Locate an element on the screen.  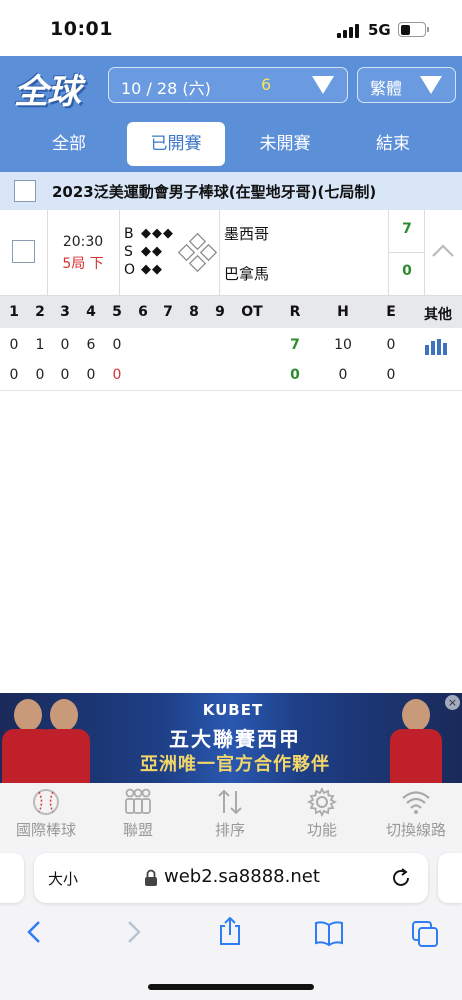
lock-icon is located at coordinates (151, 877).